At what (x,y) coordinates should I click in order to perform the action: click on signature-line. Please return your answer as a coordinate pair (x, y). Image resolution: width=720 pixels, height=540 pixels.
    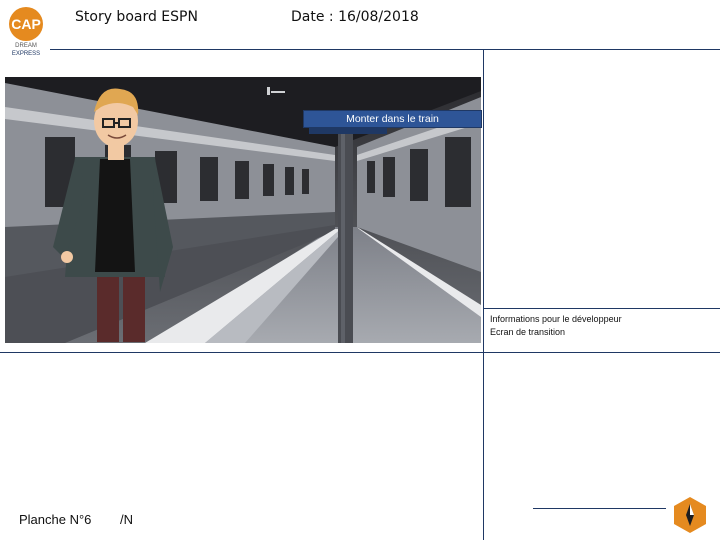
    Looking at the image, I should click on (599, 508).